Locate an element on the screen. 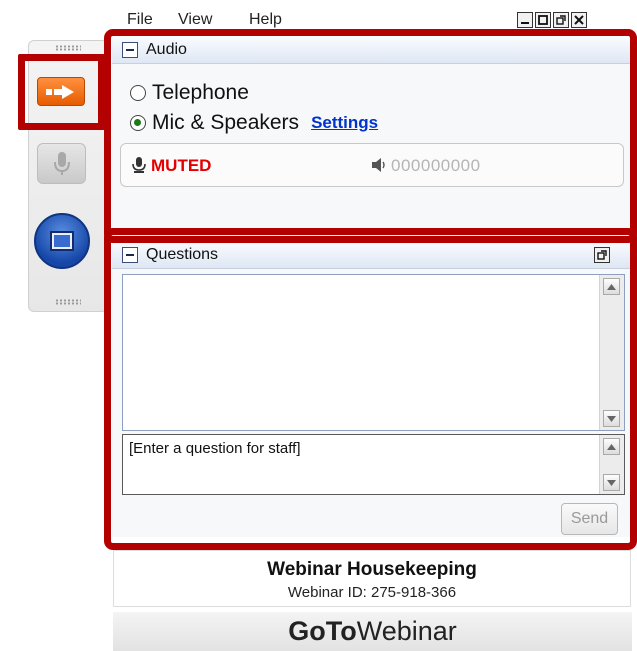 This screenshot has width=637, height=651. close-icon is located at coordinates (579, 20).